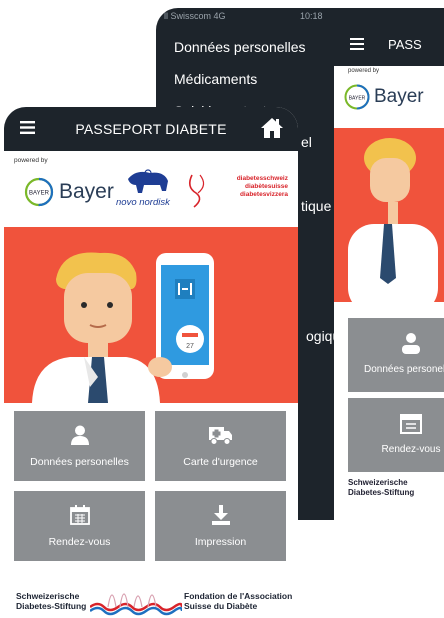  Describe the element at coordinates (196, 191) in the screenshot. I see `ribbon-icon` at that location.